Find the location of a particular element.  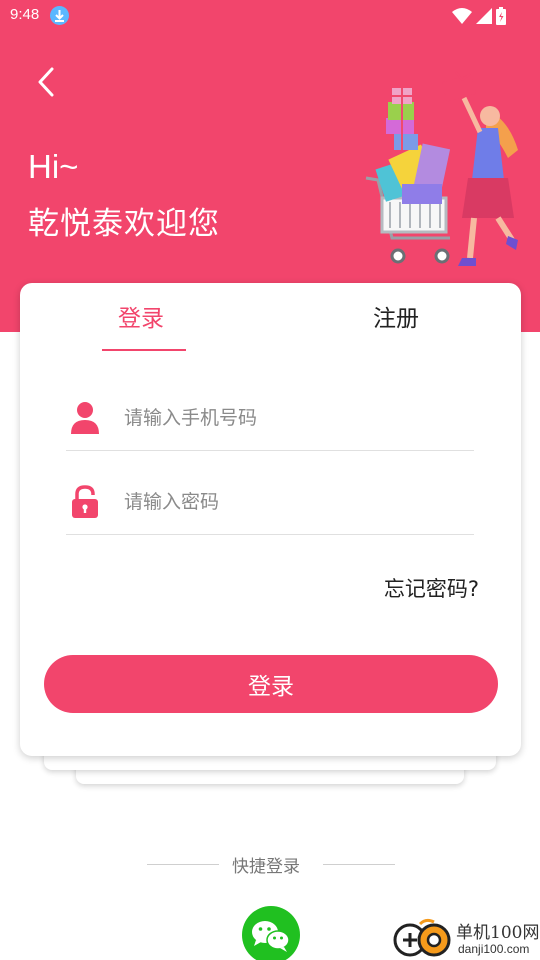

signal-icon is located at coordinates (484, 16).